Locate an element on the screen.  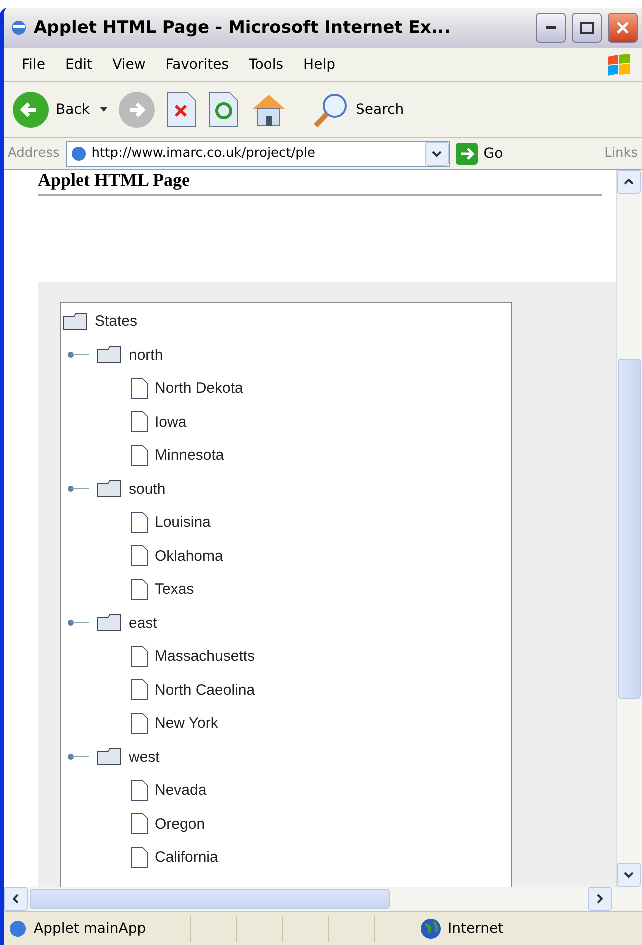
close-button is located at coordinates (623, 28).